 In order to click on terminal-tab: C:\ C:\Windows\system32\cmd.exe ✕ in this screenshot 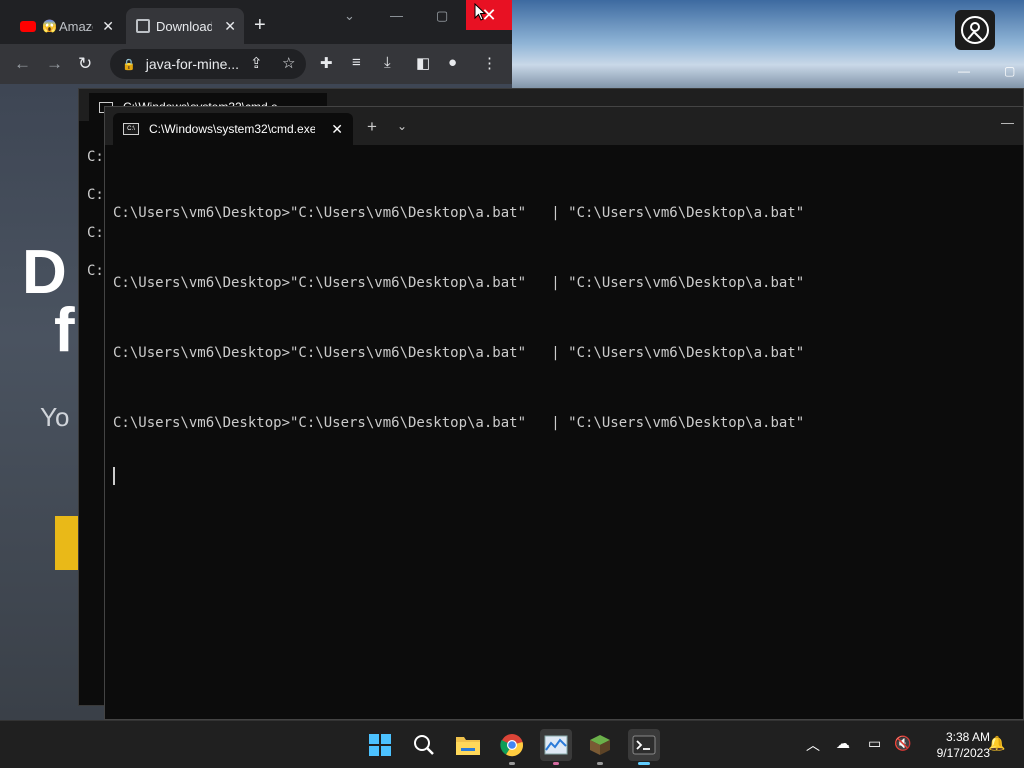, I will do `click(233, 129)`.